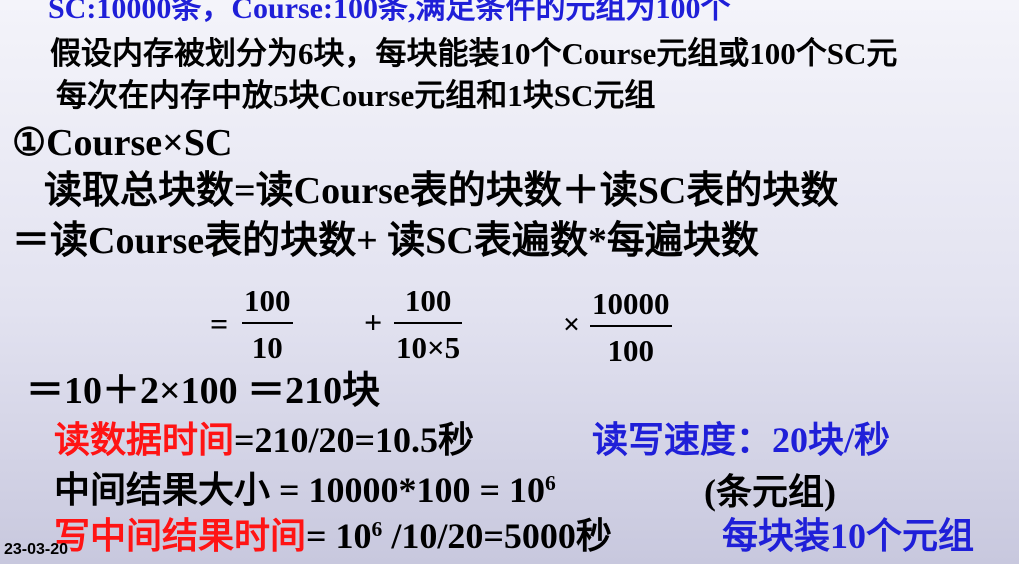 This screenshot has height=564, width=1019. What do you see at coordinates (770, 492) in the screenshot?
I see `mid-size-unit: (条元组)` at bounding box center [770, 492].